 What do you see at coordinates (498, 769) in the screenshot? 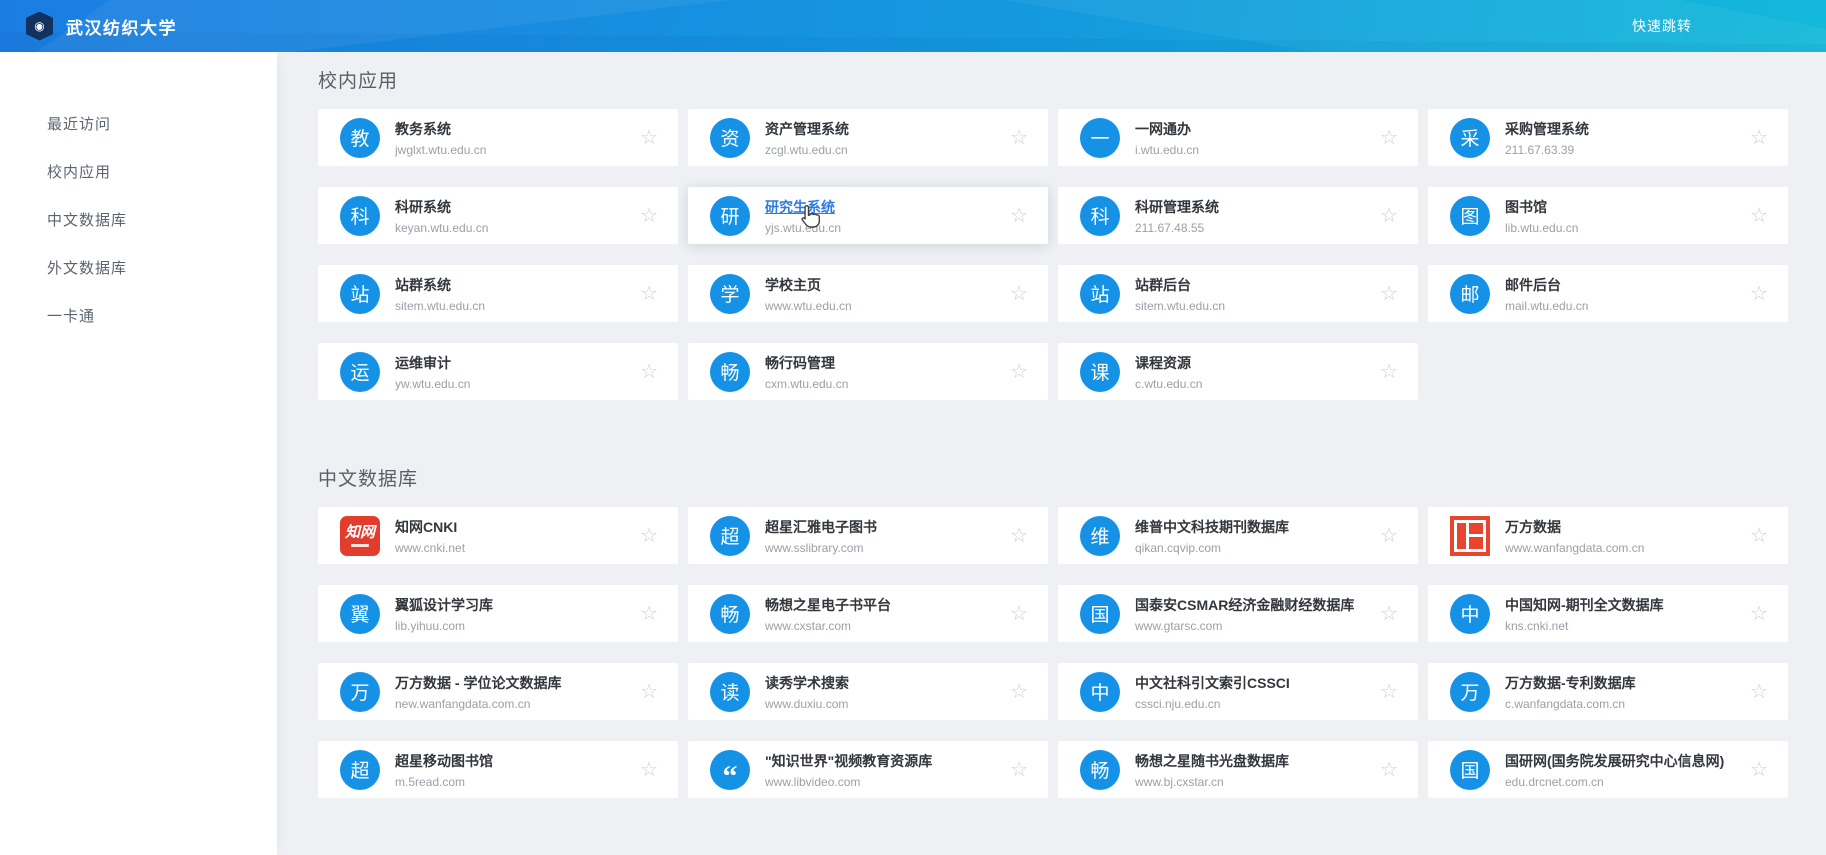
I see `app-card: 超 超星移动图书馆 m.5read.com ☆` at bounding box center [498, 769].